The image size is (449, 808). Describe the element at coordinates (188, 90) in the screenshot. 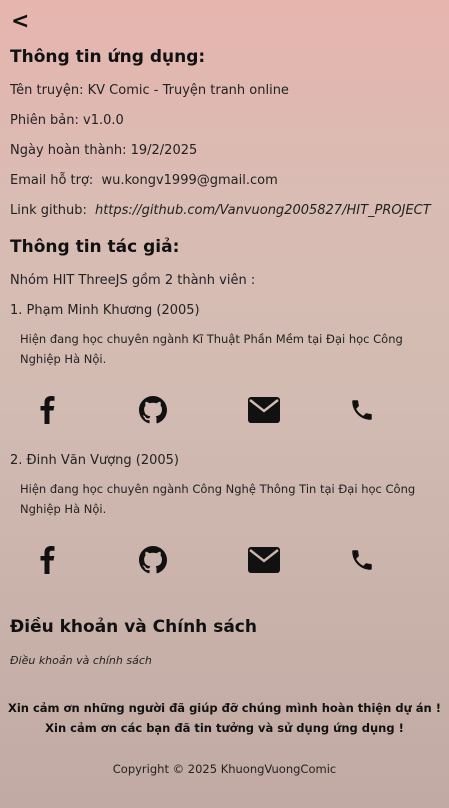

I see `app-name-value: KV Comic - Truyện tranh online` at that location.